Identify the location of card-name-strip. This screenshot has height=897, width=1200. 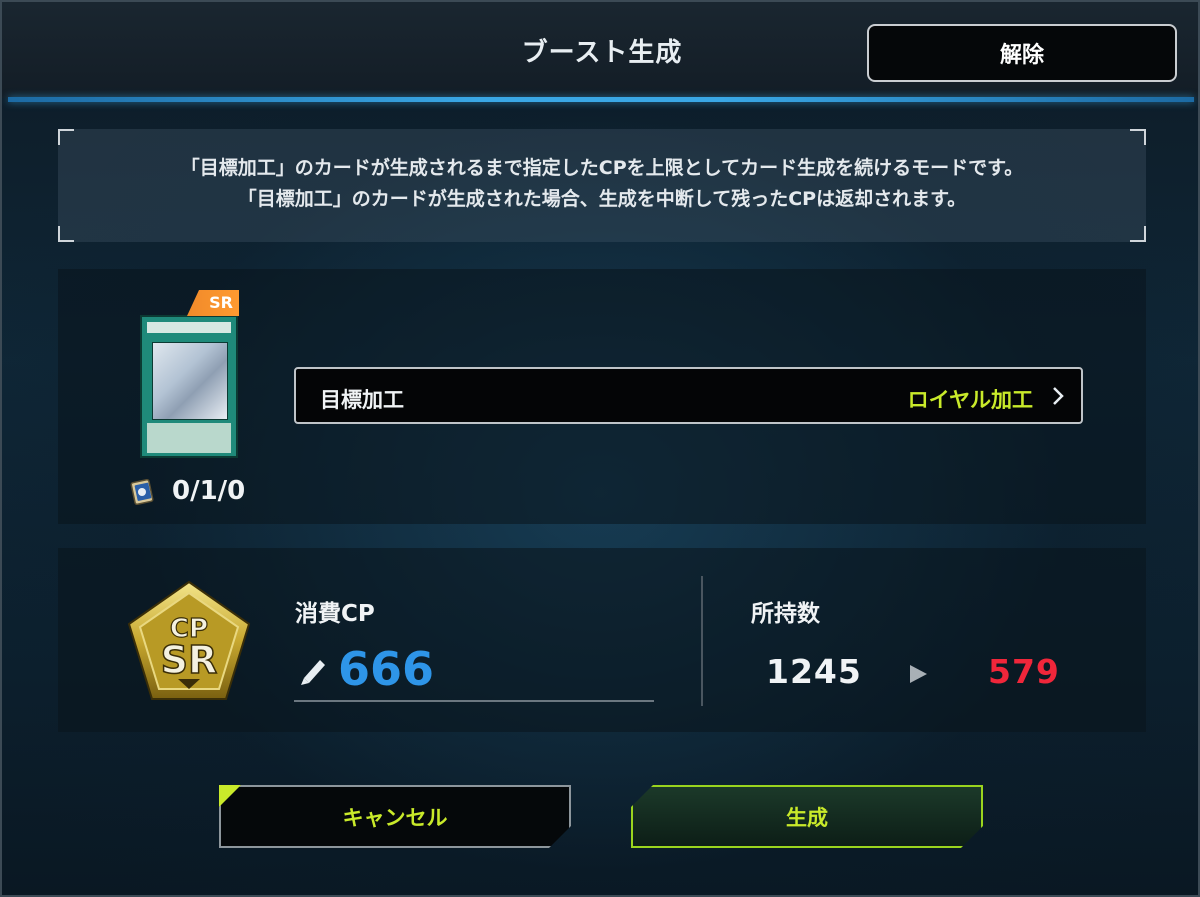
(189, 327).